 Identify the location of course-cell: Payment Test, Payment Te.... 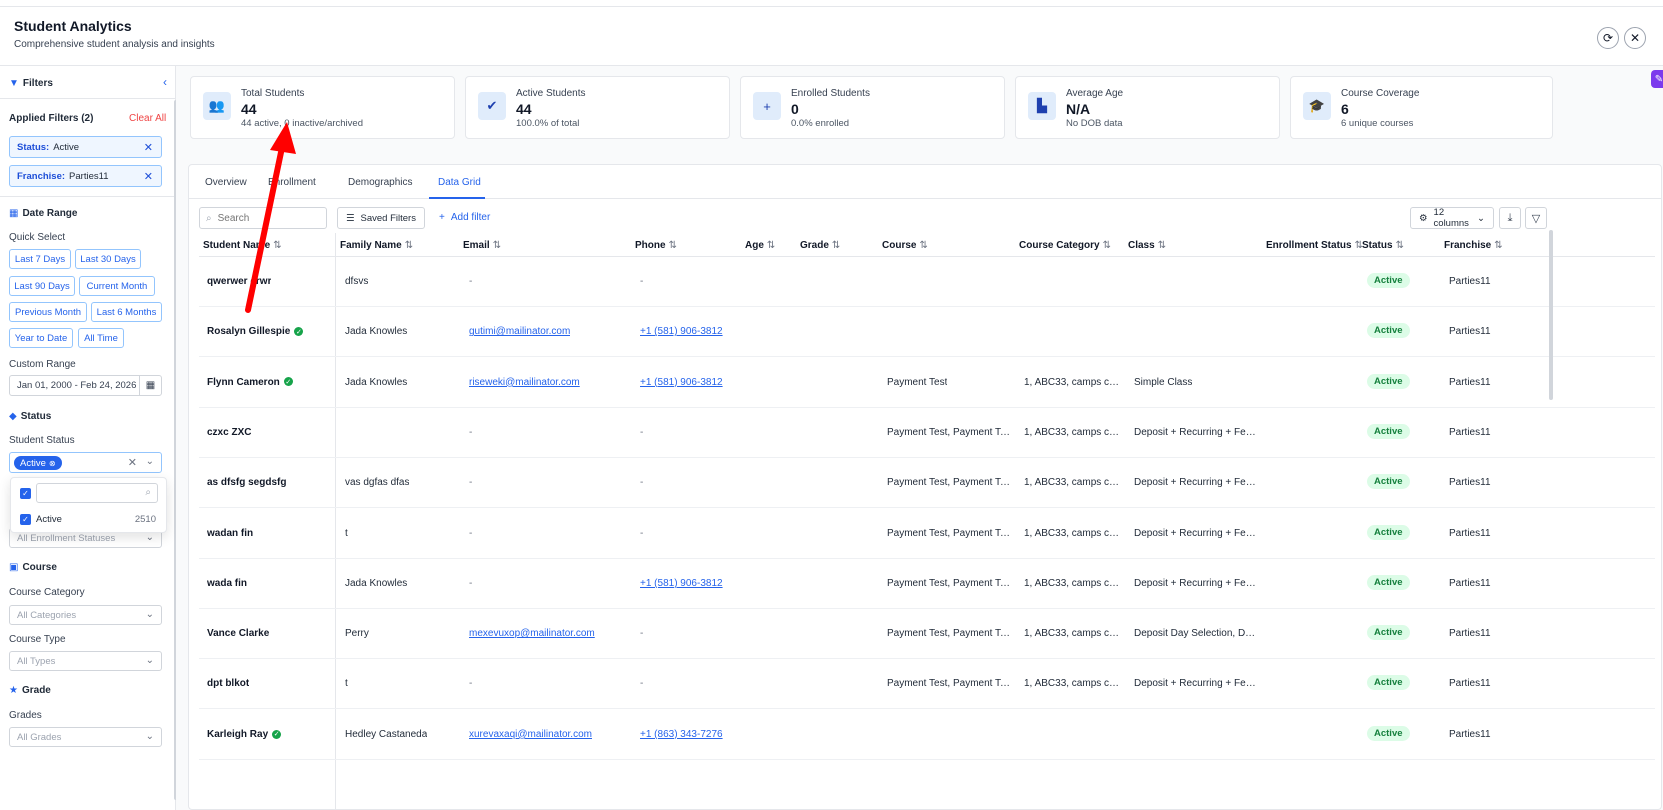
(949, 432).